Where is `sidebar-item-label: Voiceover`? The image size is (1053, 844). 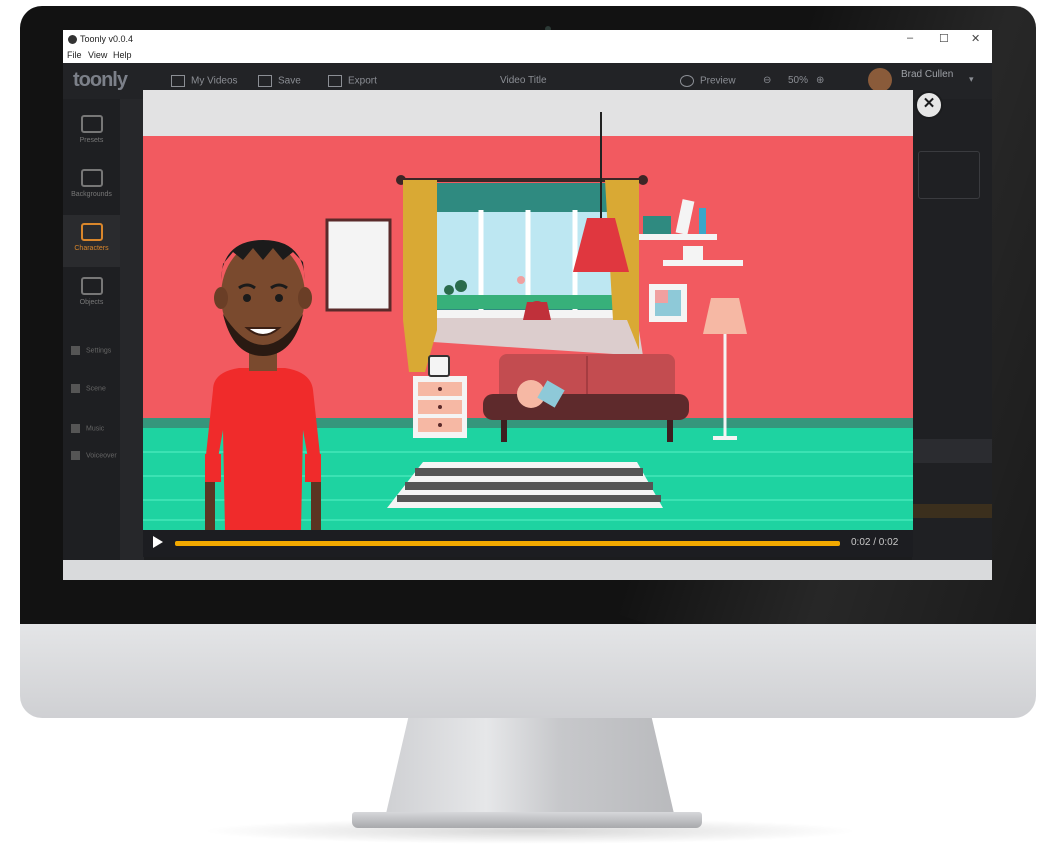 sidebar-item-label: Voiceover is located at coordinates (101, 456).